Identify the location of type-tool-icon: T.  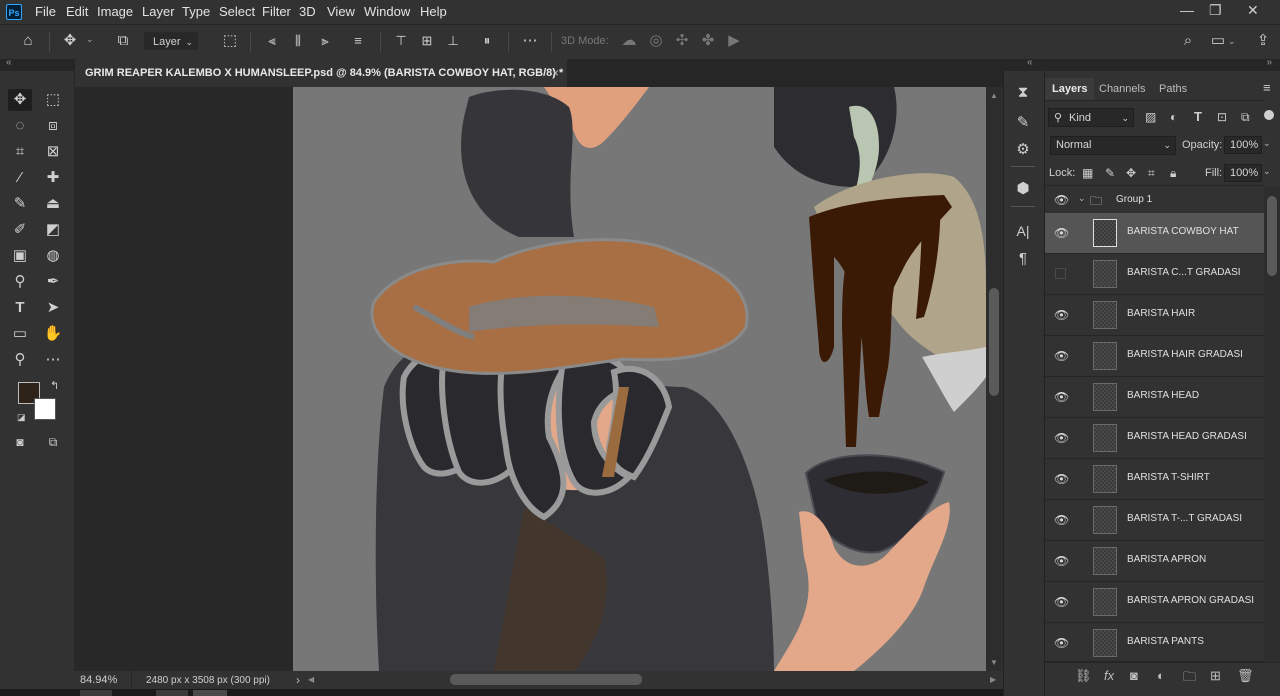
(20, 308).